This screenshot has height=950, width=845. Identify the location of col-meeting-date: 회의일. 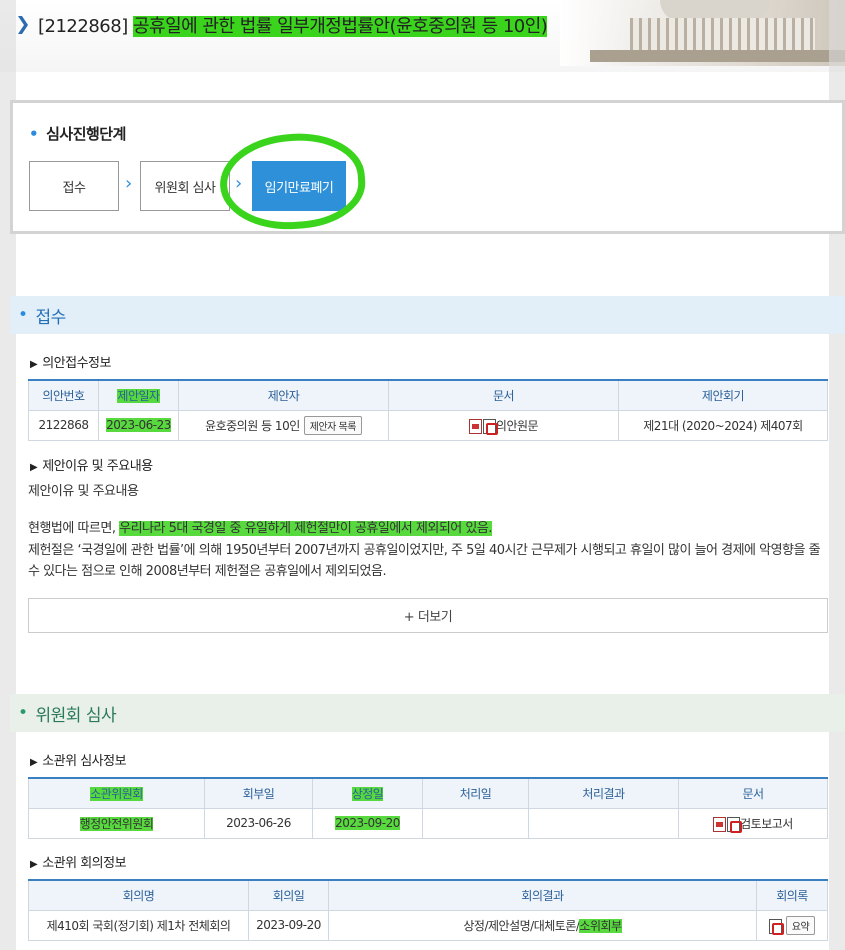
(288, 895).